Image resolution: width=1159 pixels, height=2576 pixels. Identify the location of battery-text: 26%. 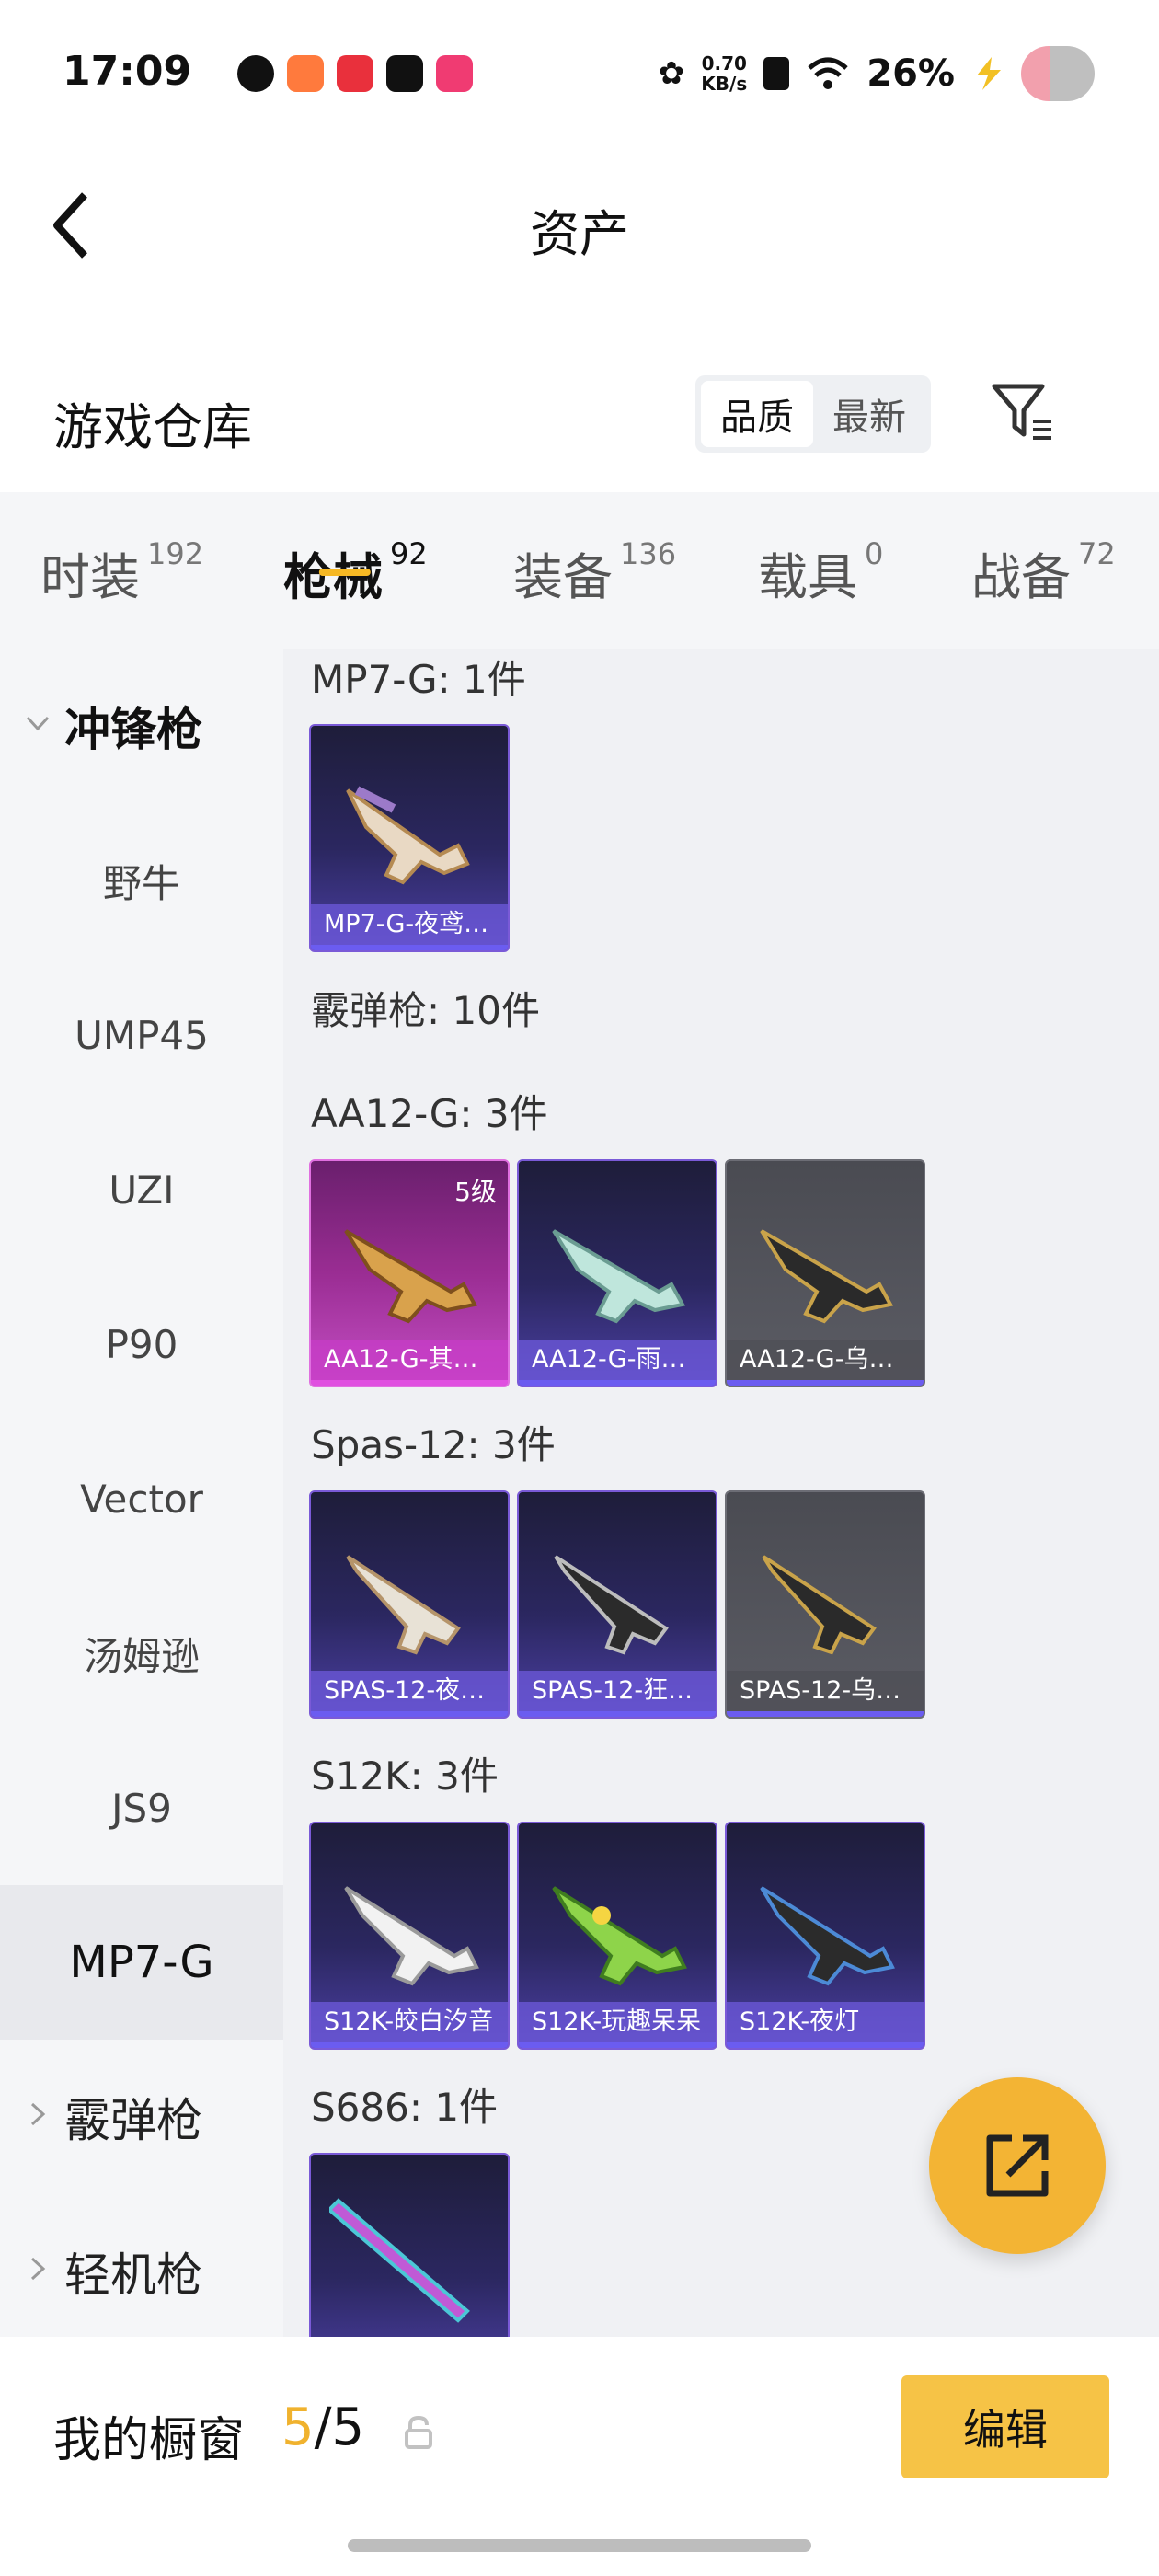
(910, 73).